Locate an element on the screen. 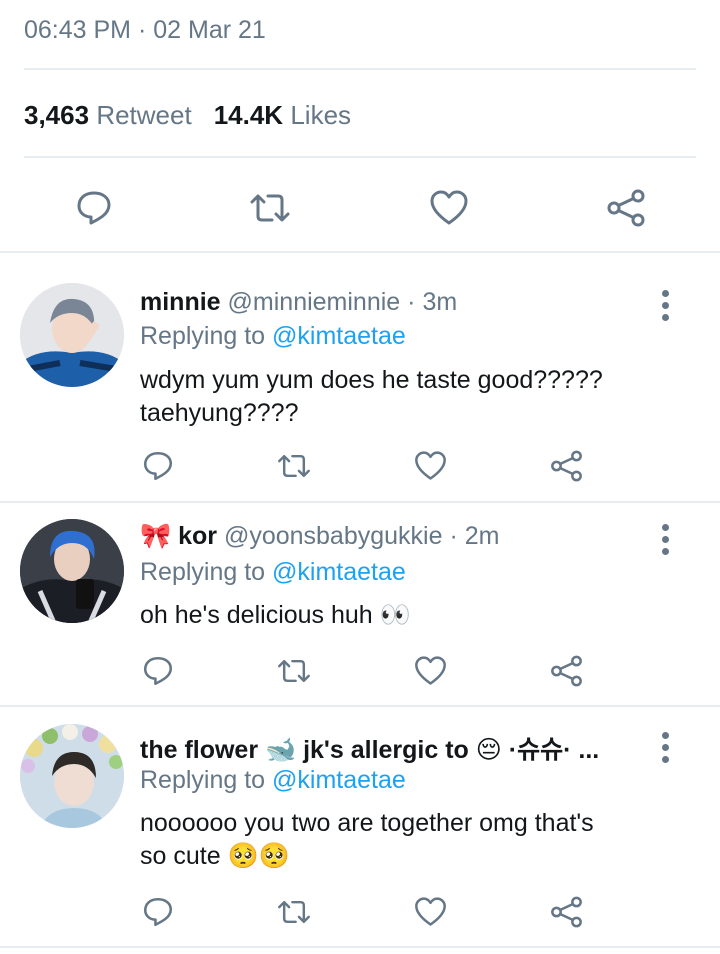 The image size is (720, 954). reply-time: 3m is located at coordinates (440, 302).